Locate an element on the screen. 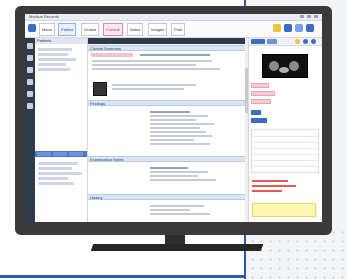 This screenshot has height=279, width=347. nav-patients-icon is located at coordinates (30, 58).